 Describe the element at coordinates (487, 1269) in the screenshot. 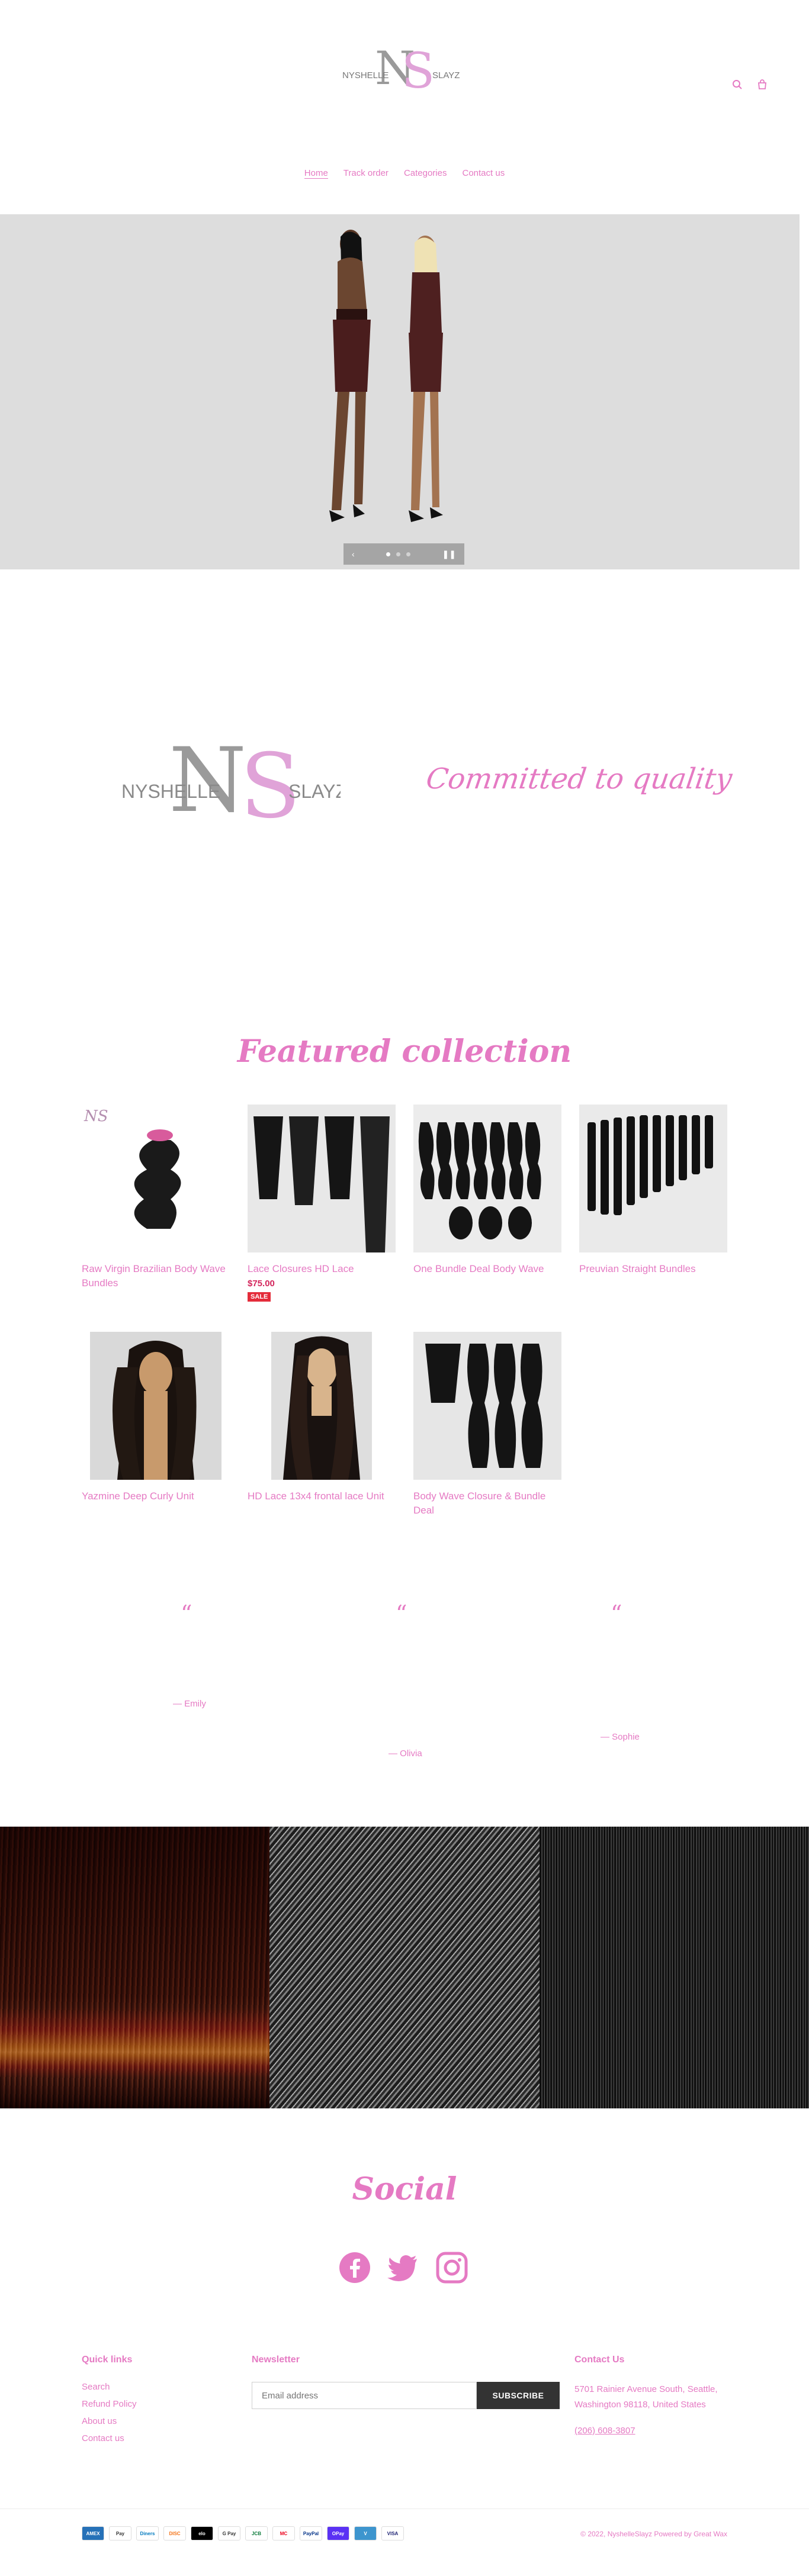

I see `product-title: One Bundle Deal Body Wave` at that location.